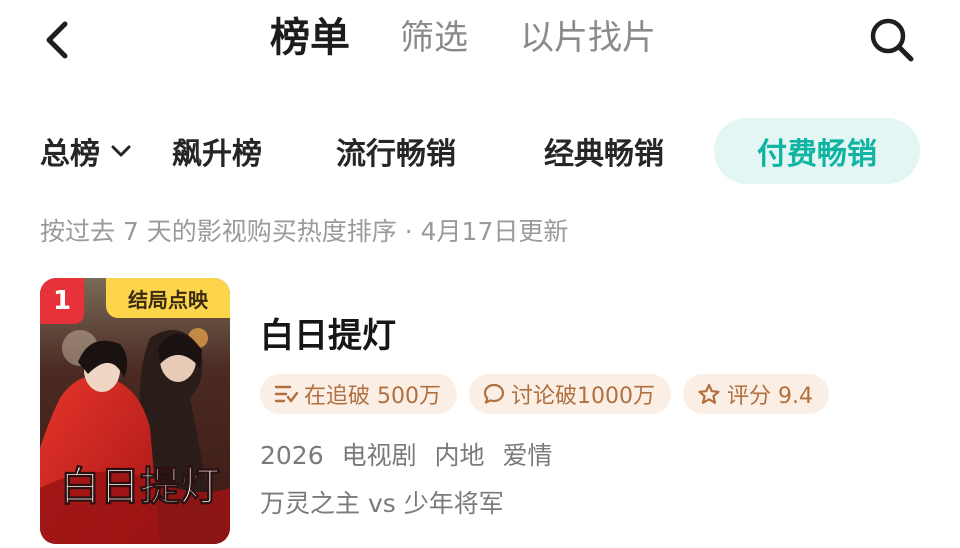  Describe the element at coordinates (434, 38) in the screenshot. I see `tab-filter: 筛选` at that location.